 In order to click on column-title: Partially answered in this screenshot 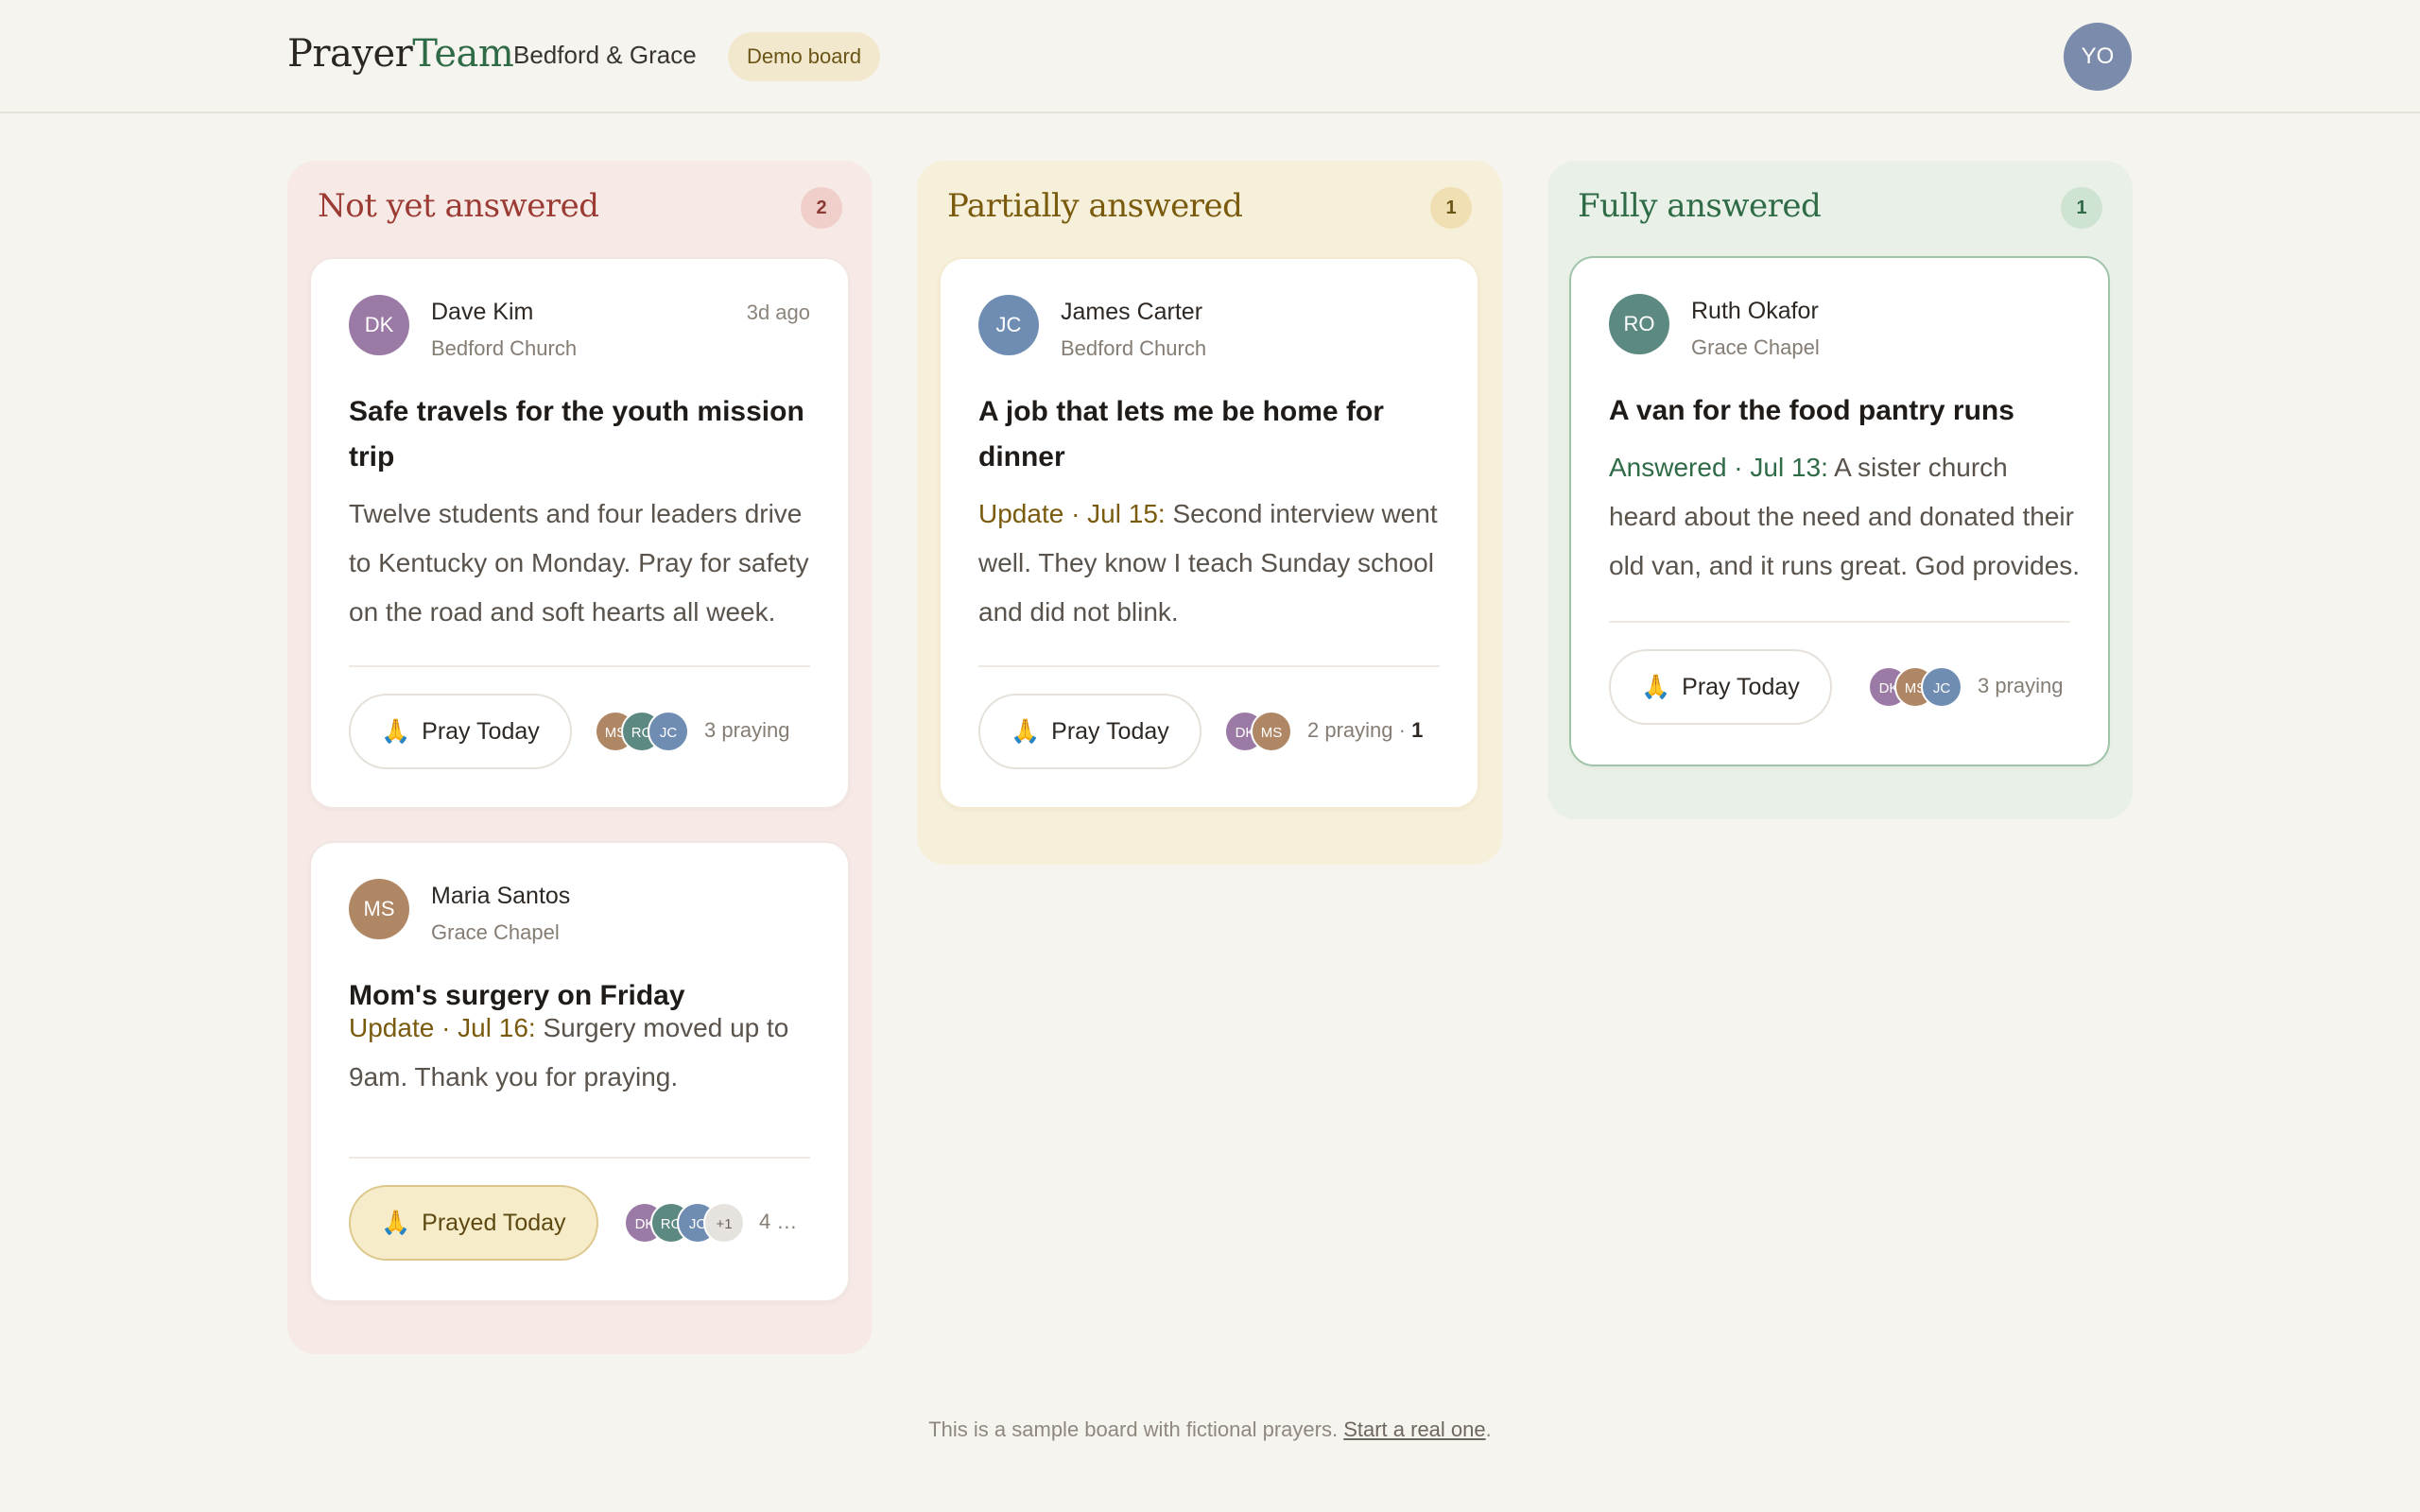, I will do `click(1095, 206)`.